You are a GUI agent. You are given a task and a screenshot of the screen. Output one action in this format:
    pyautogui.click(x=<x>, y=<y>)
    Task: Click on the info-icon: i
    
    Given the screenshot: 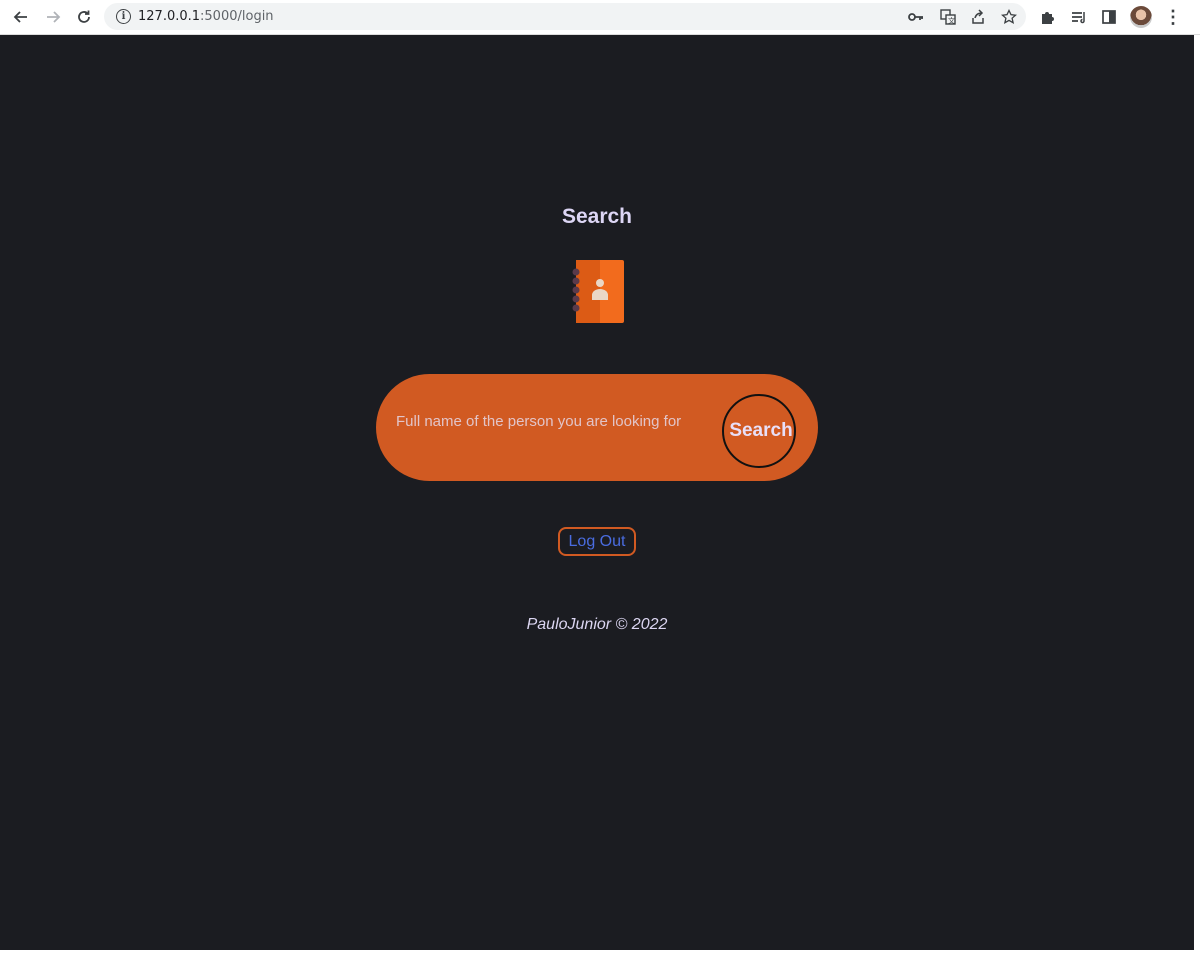 What is the action you would take?
    pyautogui.click(x=123, y=16)
    